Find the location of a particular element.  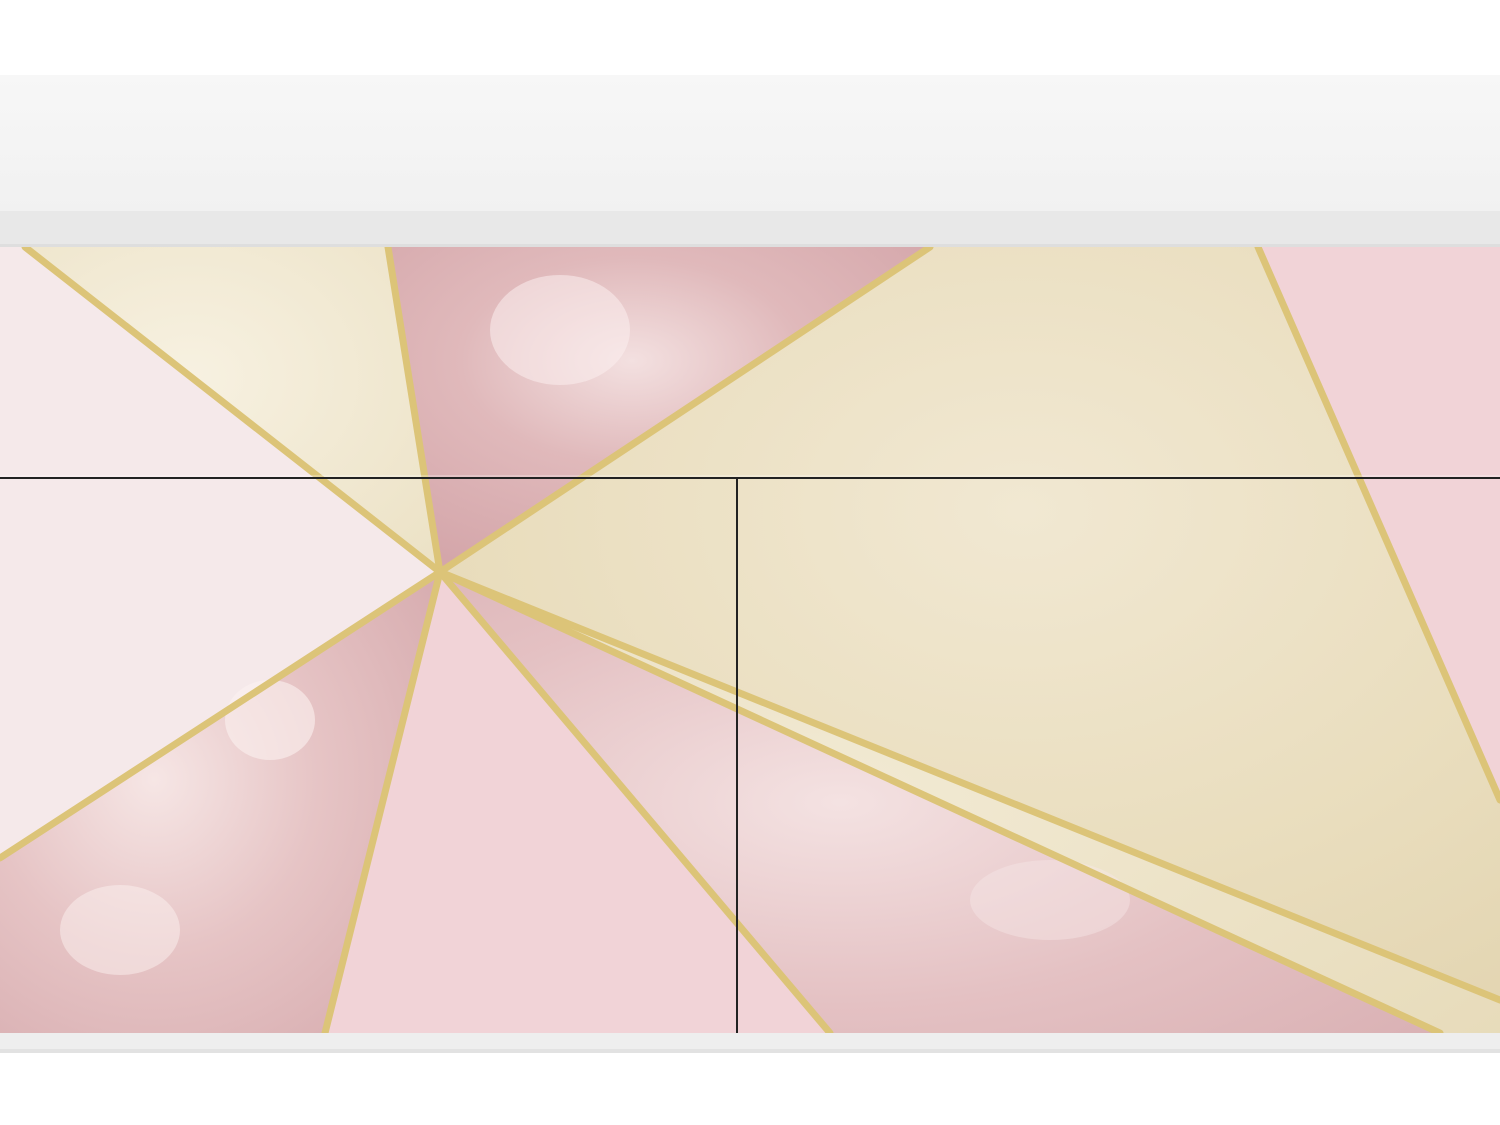

cabinet-base is located at coordinates (750, 1041).